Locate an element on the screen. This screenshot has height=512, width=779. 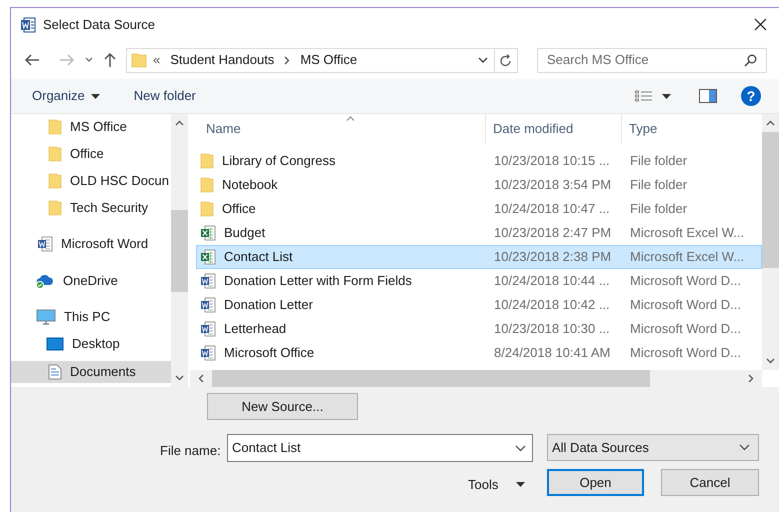
back-arrow-icon is located at coordinates (32, 60).